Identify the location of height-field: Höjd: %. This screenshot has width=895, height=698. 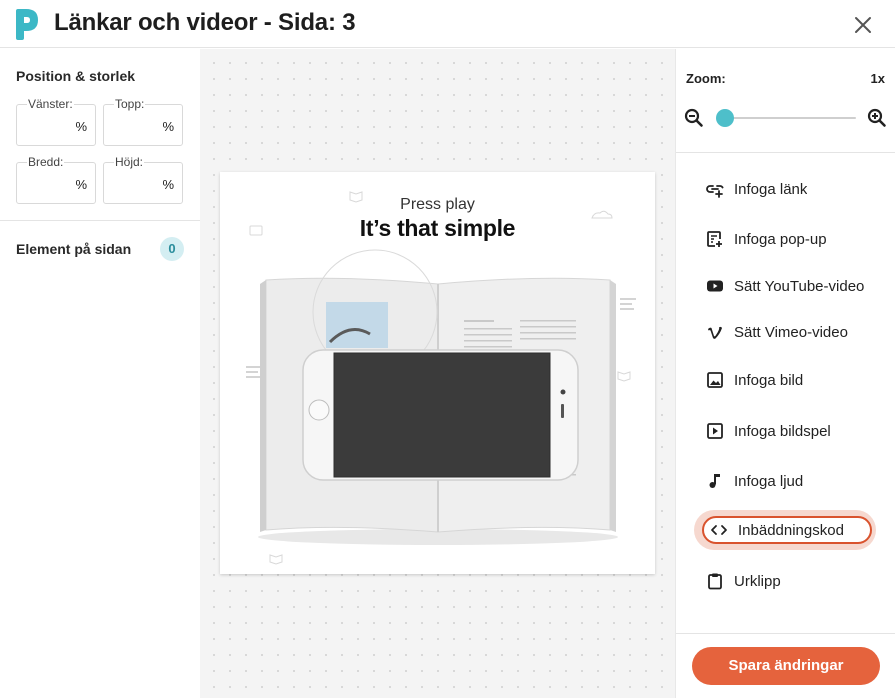
(143, 180).